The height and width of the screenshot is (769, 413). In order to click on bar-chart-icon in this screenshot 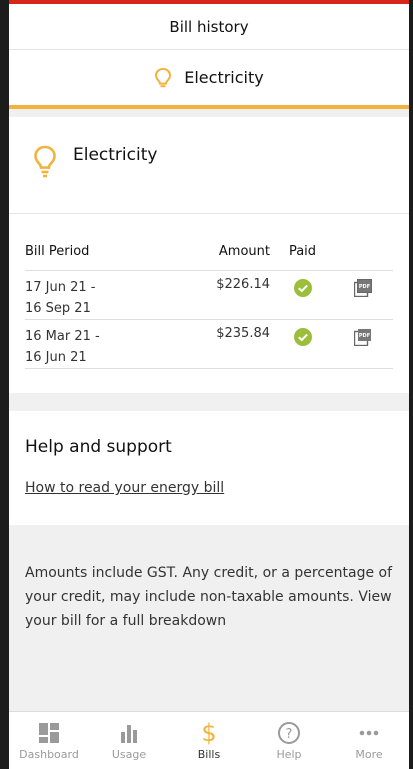, I will do `click(129, 733)`.